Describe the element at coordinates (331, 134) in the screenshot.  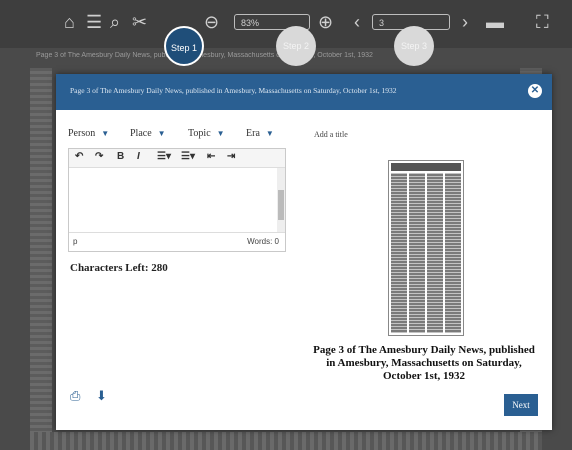
I see `title-input: Add a title` at that location.